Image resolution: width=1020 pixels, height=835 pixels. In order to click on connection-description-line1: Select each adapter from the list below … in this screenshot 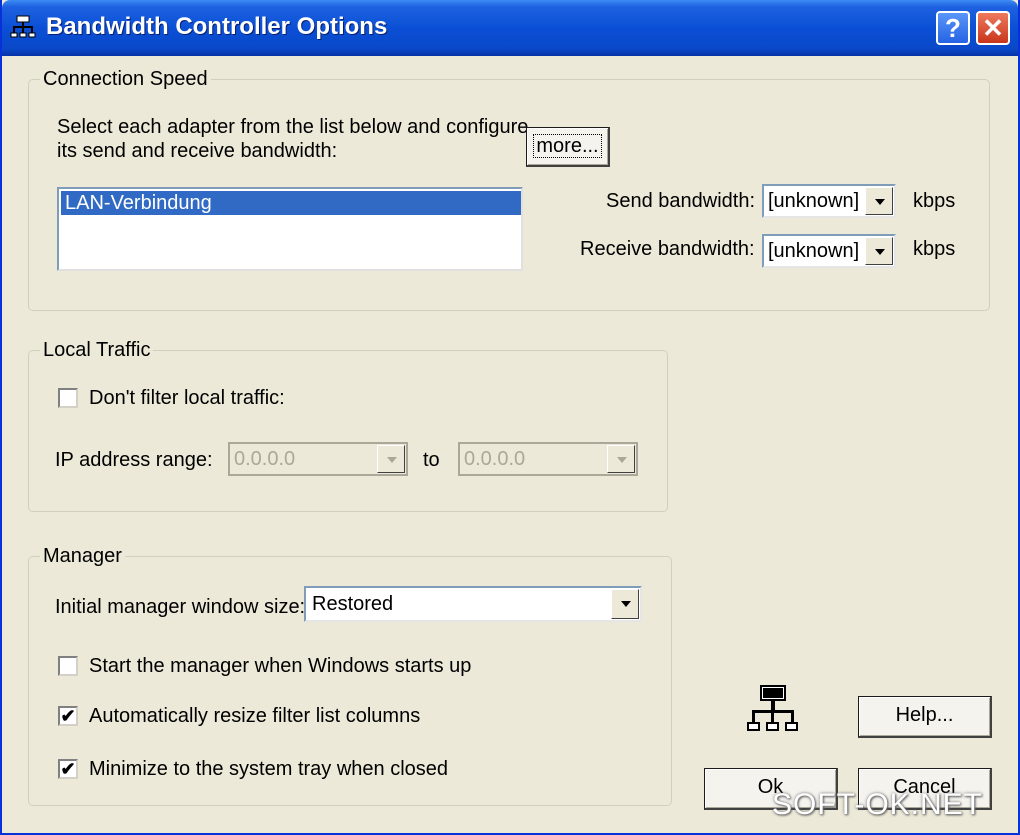, I will do `click(293, 127)`.